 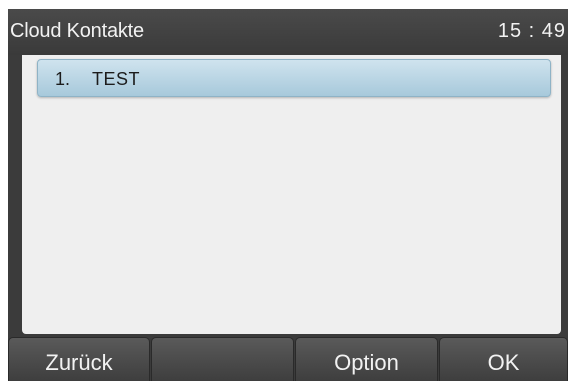 What do you see at coordinates (116, 79) in the screenshot?
I see `list-item-name: TEST` at bounding box center [116, 79].